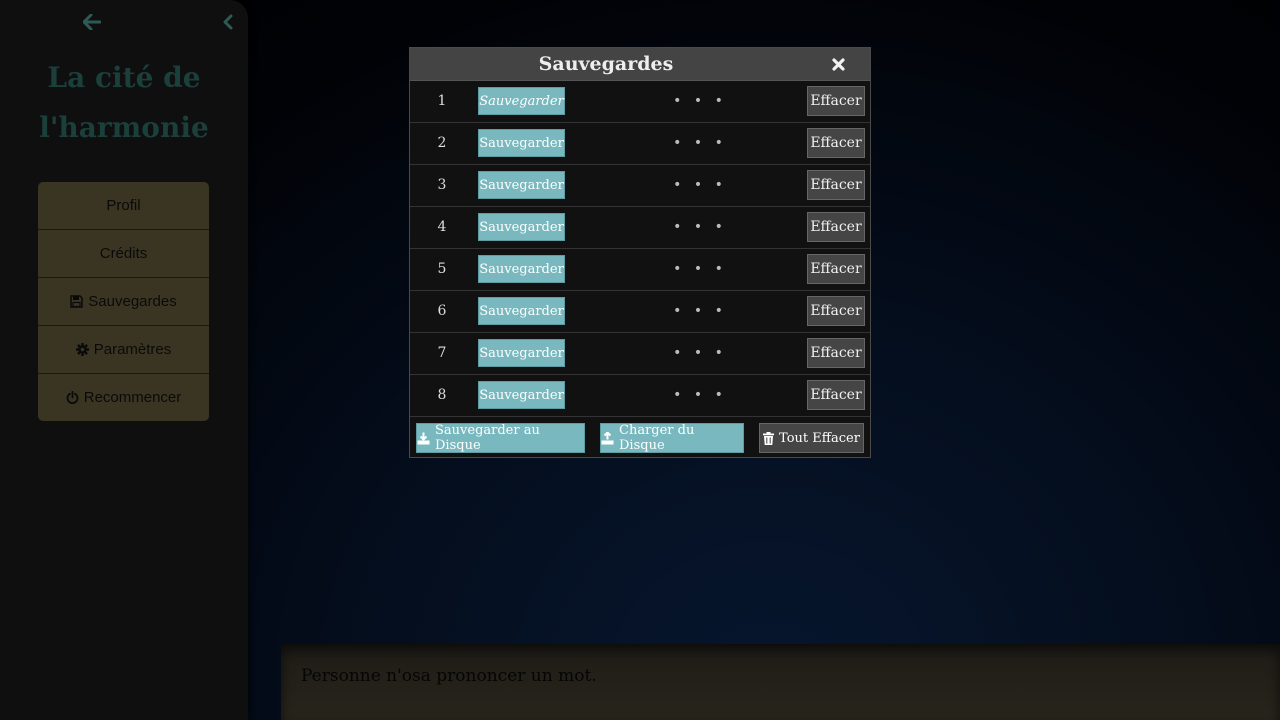 This screenshot has height=720, width=1280. Describe the element at coordinates (77, 301) in the screenshot. I see `floppy-disk-icon` at that location.